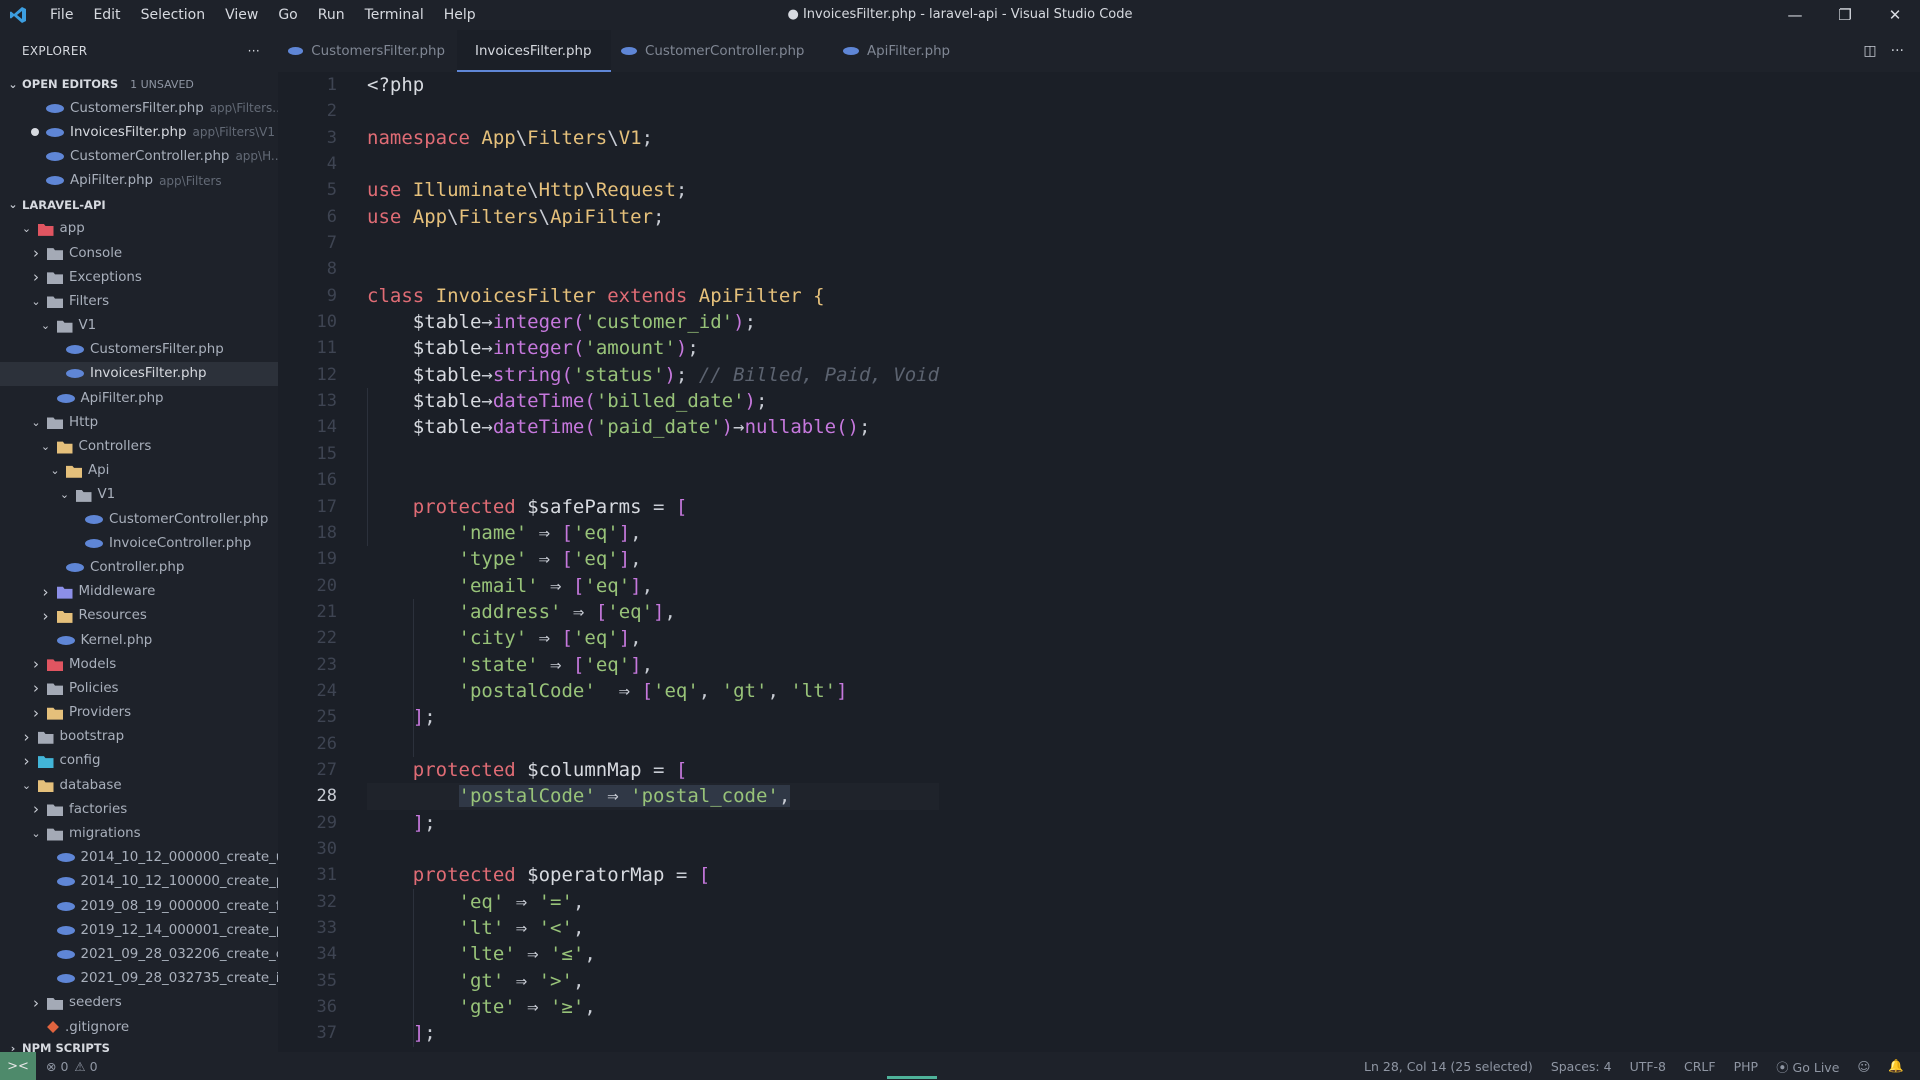 This screenshot has width=1920, height=1080. What do you see at coordinates (287, 15) in the screenshot?
I see `menu-go: Go` at bounding box center [287, 15].